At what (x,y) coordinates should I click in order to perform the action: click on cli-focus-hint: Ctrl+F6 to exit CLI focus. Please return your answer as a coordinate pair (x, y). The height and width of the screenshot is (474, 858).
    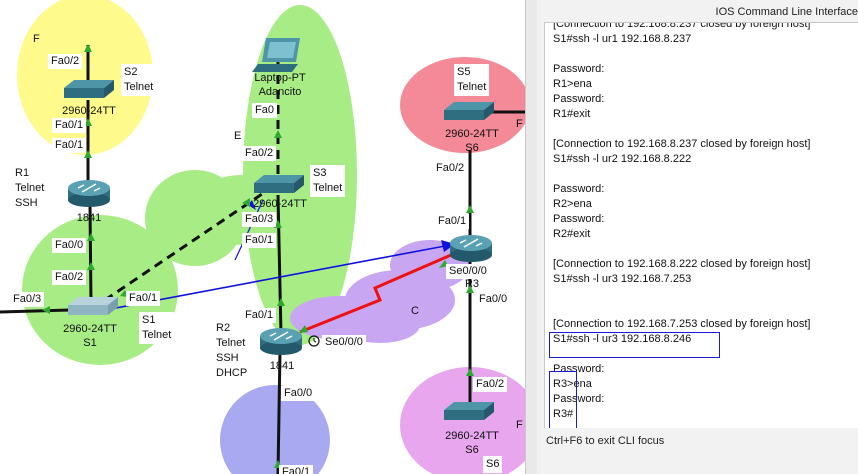
    Looking at the image, I should click on (605, 441).